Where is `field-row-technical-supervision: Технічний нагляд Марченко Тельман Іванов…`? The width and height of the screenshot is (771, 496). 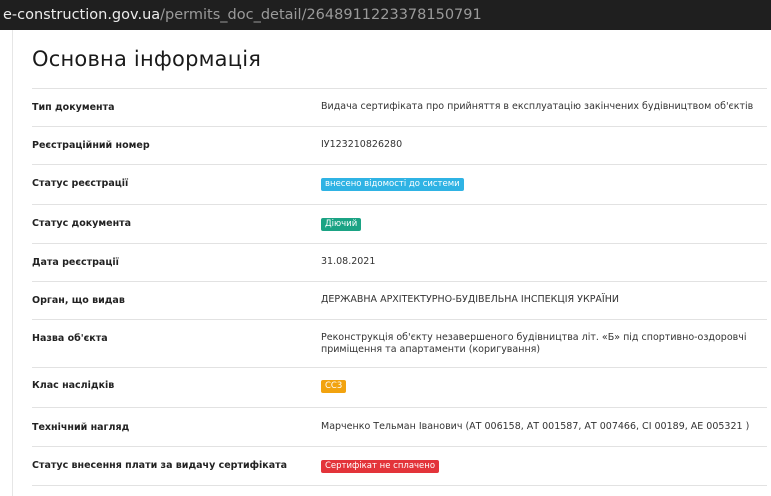
field-row-technical-supervision: Технічний нагляд Марченко Тельман Іванов… is located at coordinates (399, 426).